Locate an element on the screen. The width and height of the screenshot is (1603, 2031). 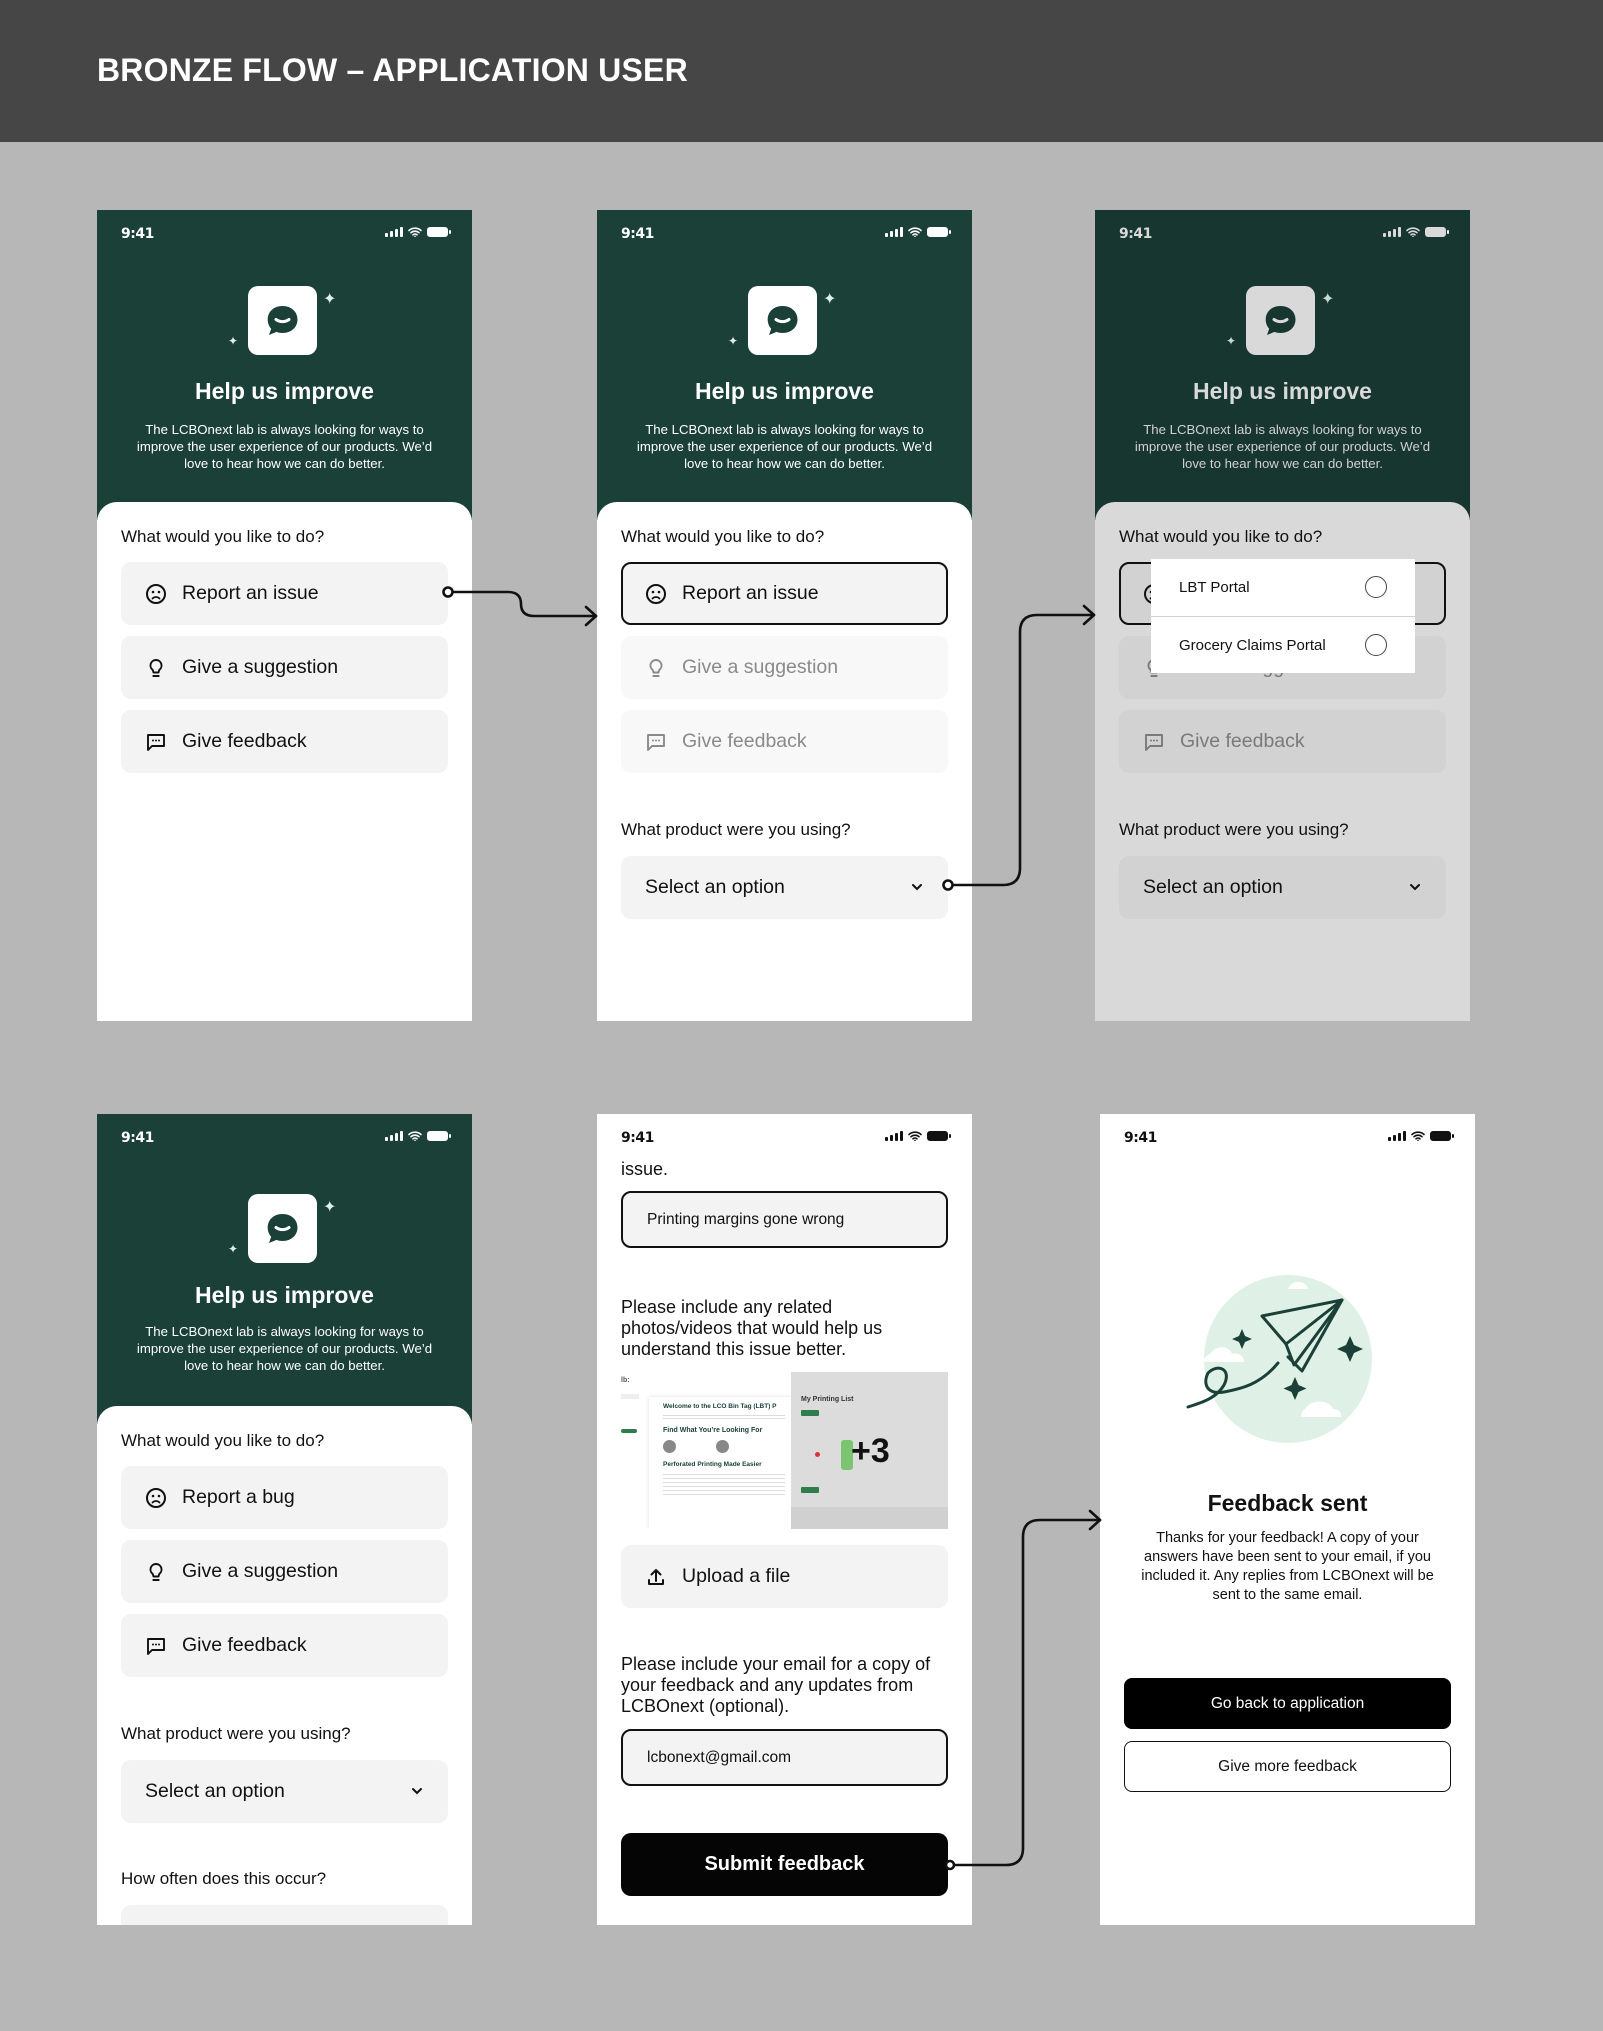
email-input: lcbonext@gmail.com is located at coordinates (784, 1757).